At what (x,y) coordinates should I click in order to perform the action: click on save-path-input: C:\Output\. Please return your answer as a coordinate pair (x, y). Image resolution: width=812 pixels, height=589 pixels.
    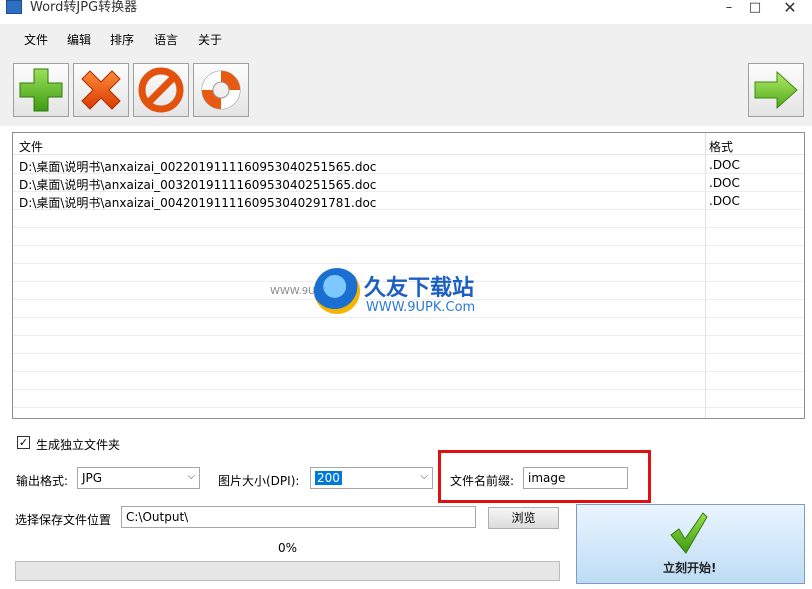
    Looking at the image, I should click on (298, 517).